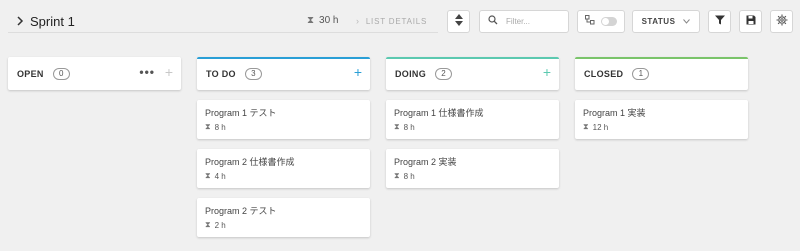 Image resolution: width=800 pixels, height=251 pixels. I want to click on task-effort: ⧗ 12 h, so click(661, 127).